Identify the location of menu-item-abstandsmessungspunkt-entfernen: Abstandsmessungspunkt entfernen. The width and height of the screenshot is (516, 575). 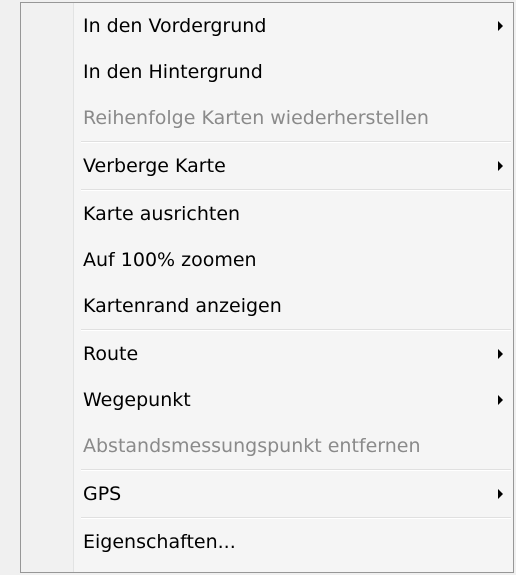
(267, 446).